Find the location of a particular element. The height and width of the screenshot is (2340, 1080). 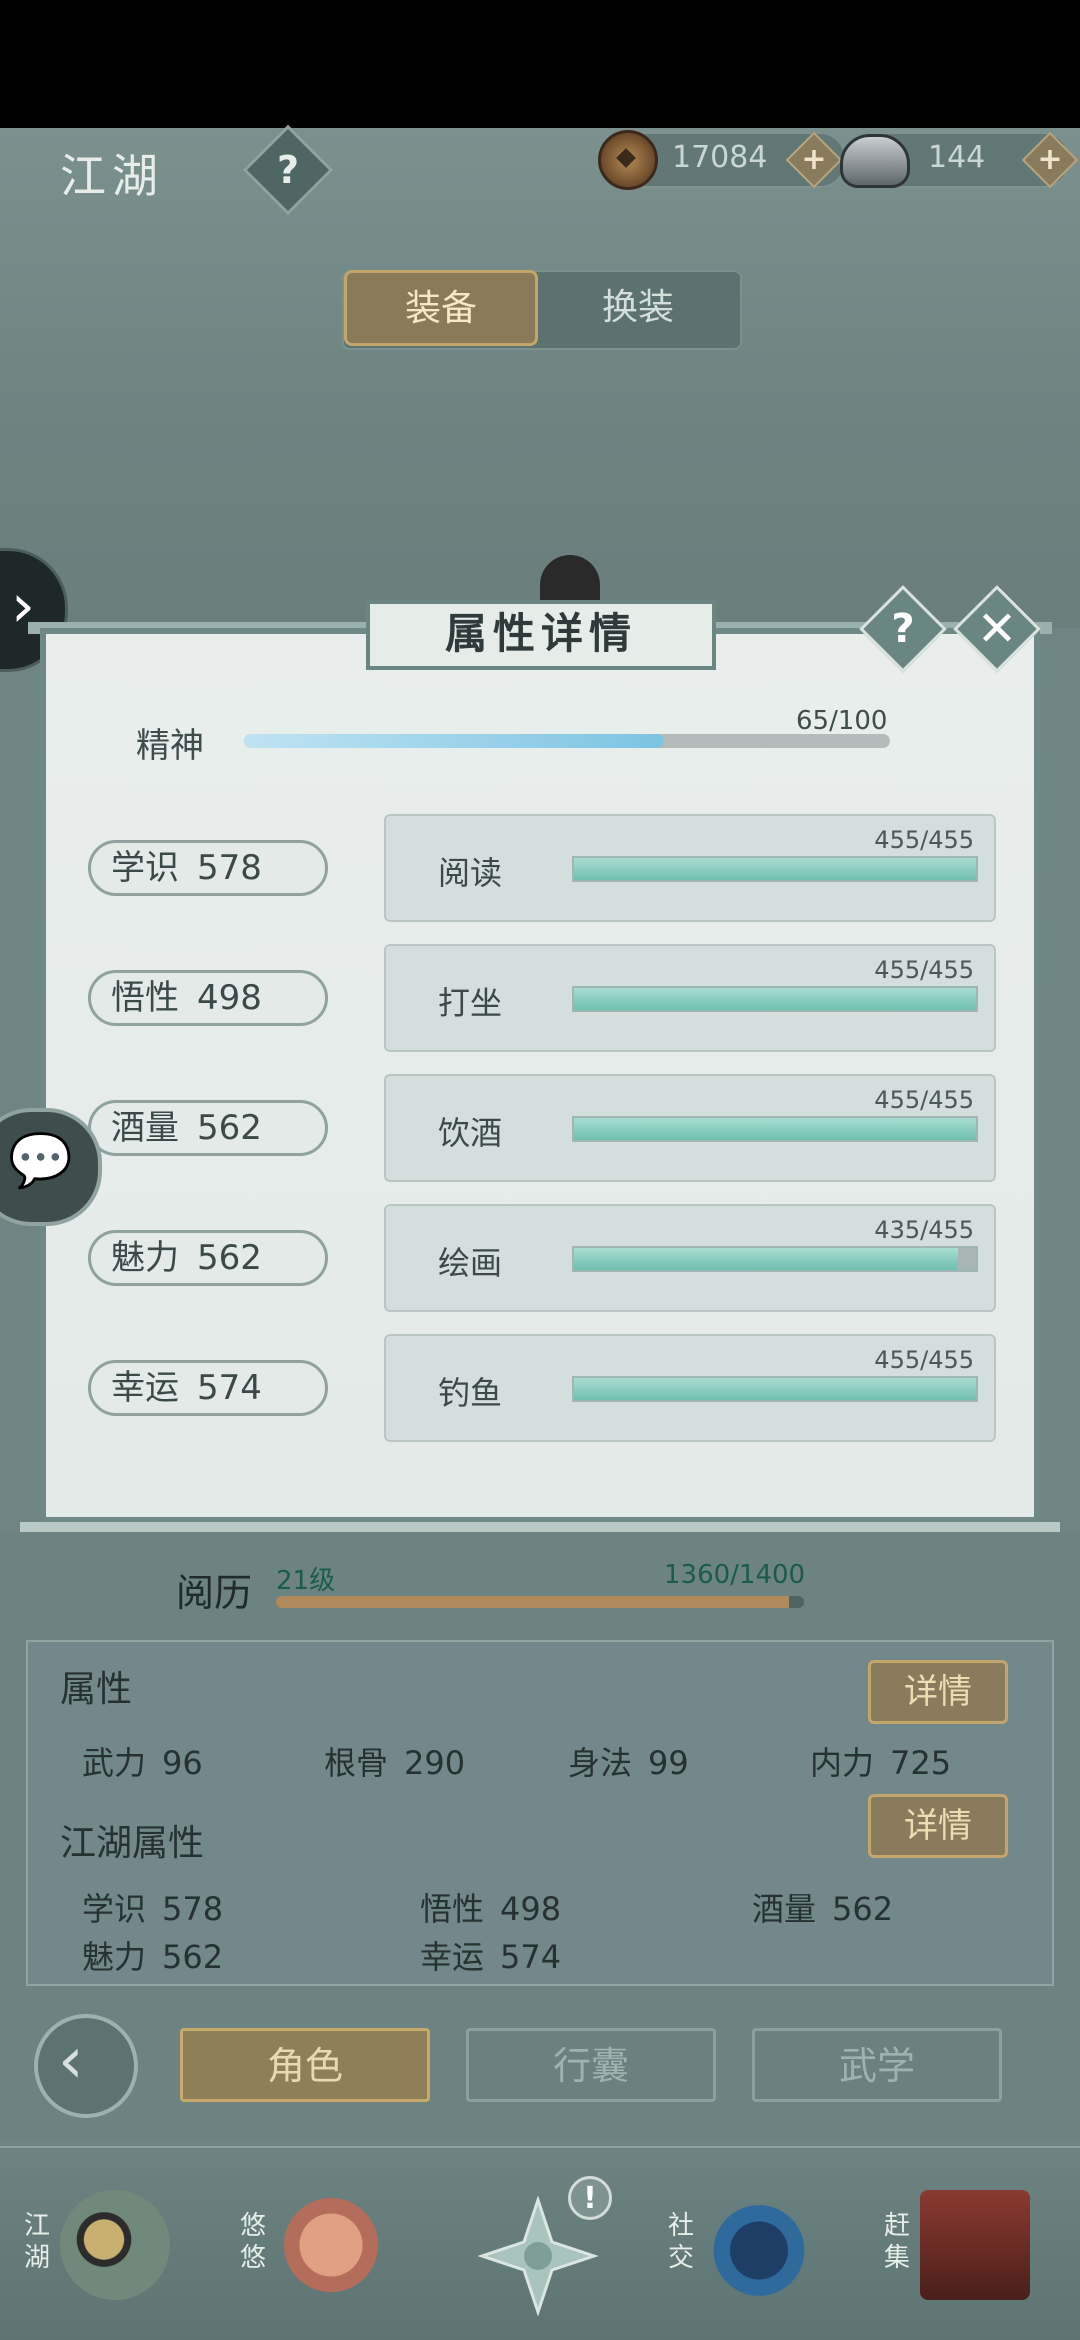

back-button: ‹ is located at coordinates (86, 2066).